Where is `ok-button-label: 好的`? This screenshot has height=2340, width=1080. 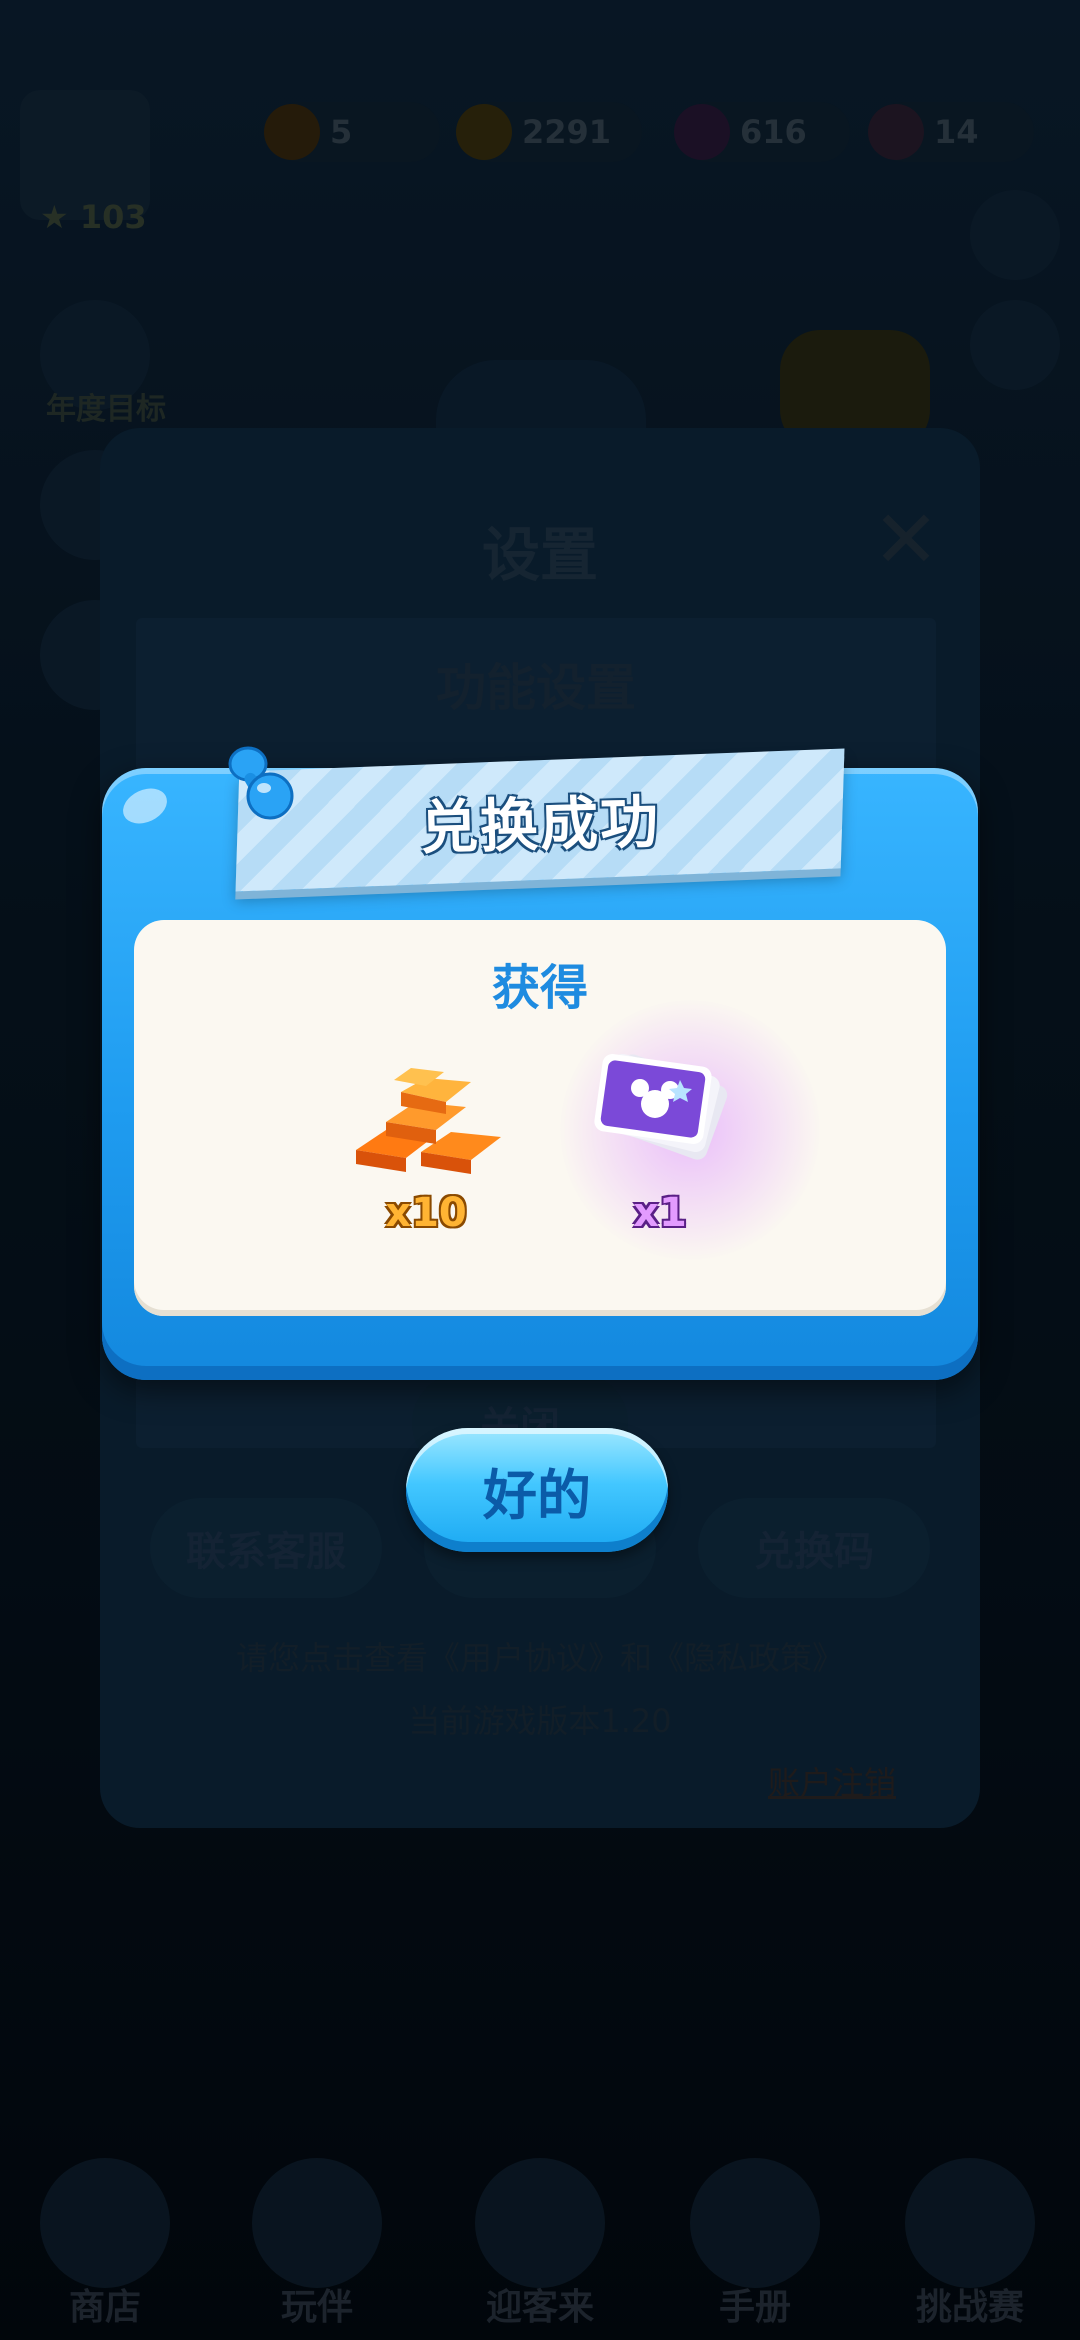 ok-button-label: 好的 is located at coordinates (537, 1495).